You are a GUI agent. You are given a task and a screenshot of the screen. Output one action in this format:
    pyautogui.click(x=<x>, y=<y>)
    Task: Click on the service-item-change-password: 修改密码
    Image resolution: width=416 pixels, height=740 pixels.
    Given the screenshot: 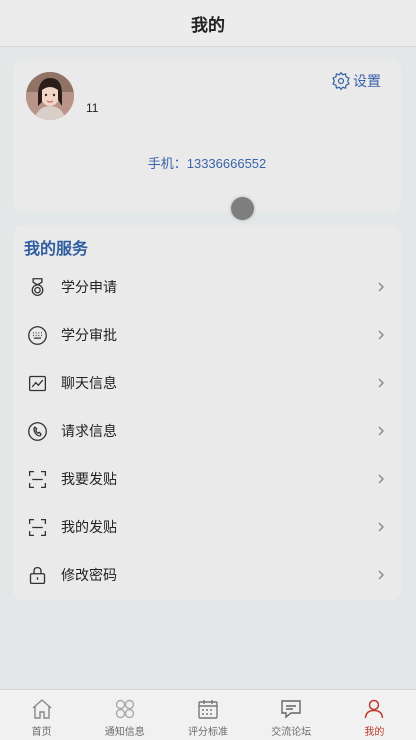 What is the action you would take?
    pyautogui.click(x=207, y=575)
    